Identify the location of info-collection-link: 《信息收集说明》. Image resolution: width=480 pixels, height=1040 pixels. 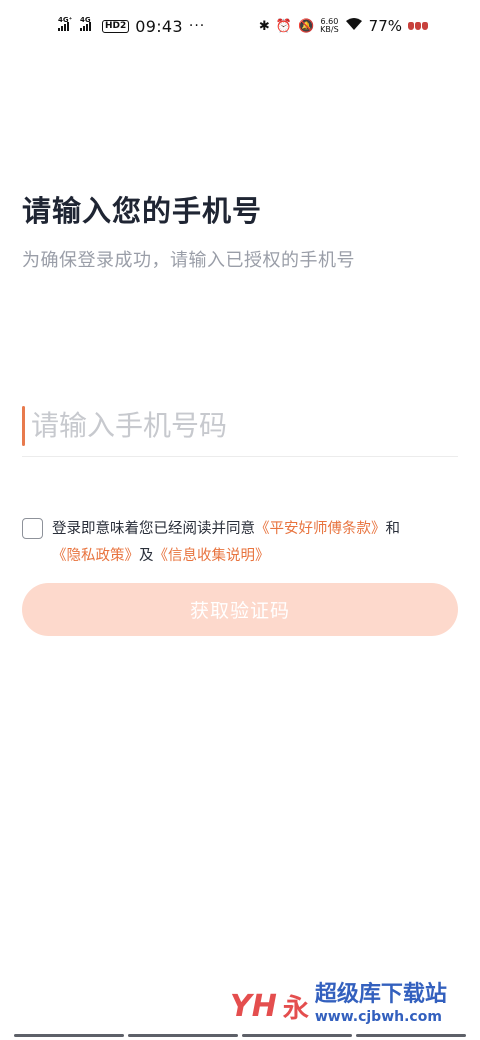
(212, 556).